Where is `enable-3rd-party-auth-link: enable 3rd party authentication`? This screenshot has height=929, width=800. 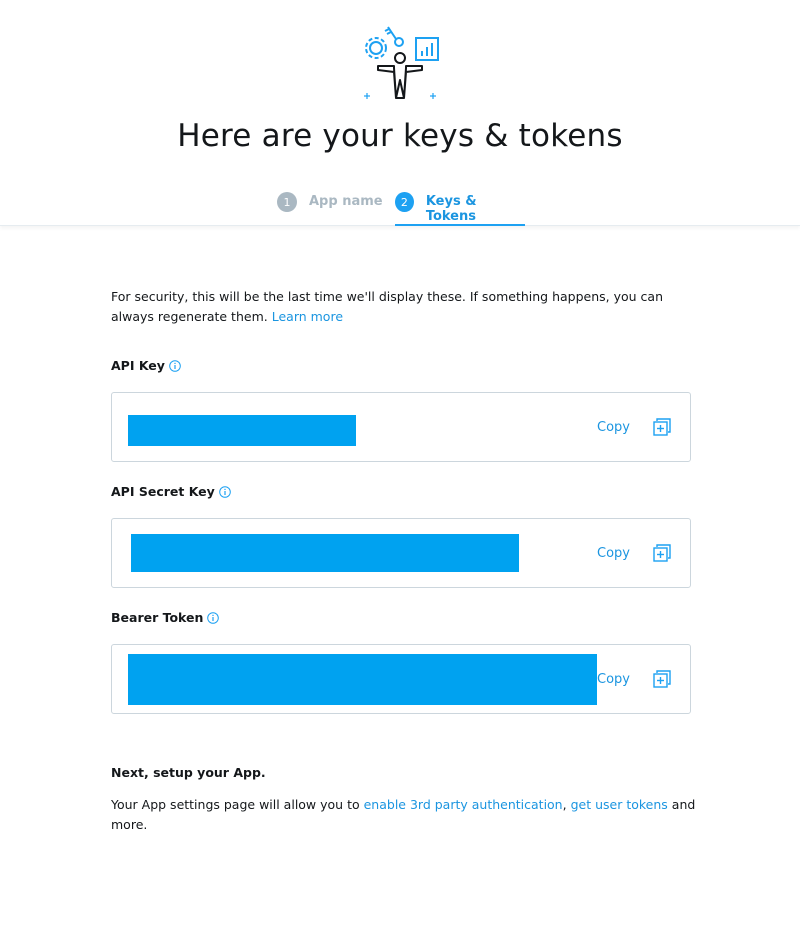
enable-3rd-party-auth-link: enable 3rd party authentication is located at coordinates (463, 804).